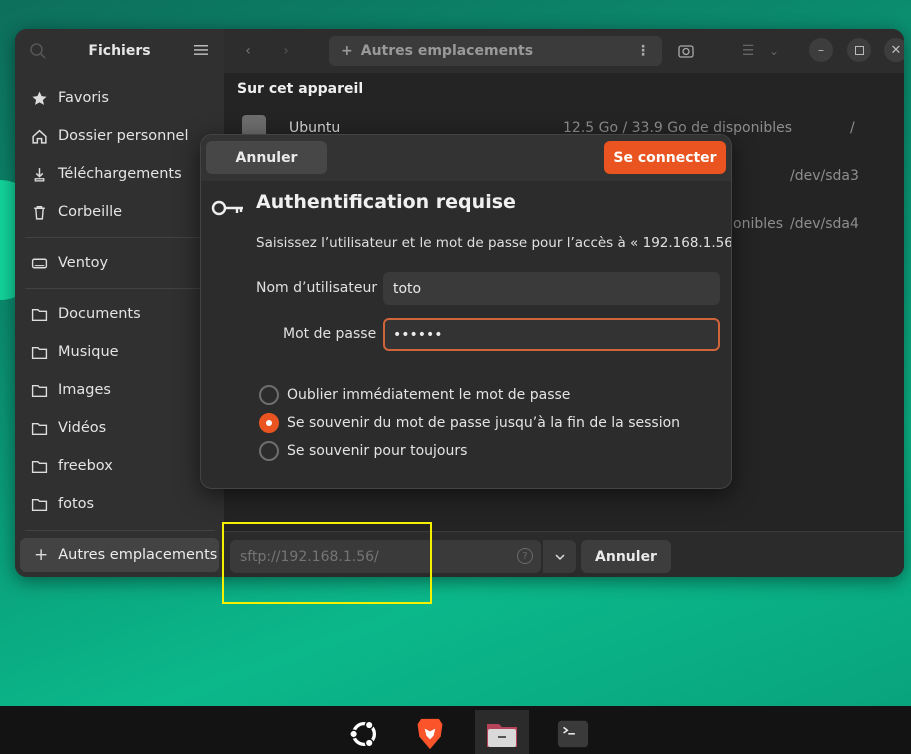  Describe the element at coordinates (300, 89) in the screenshot. I see `section-title: Sur cet appareil` at that location.